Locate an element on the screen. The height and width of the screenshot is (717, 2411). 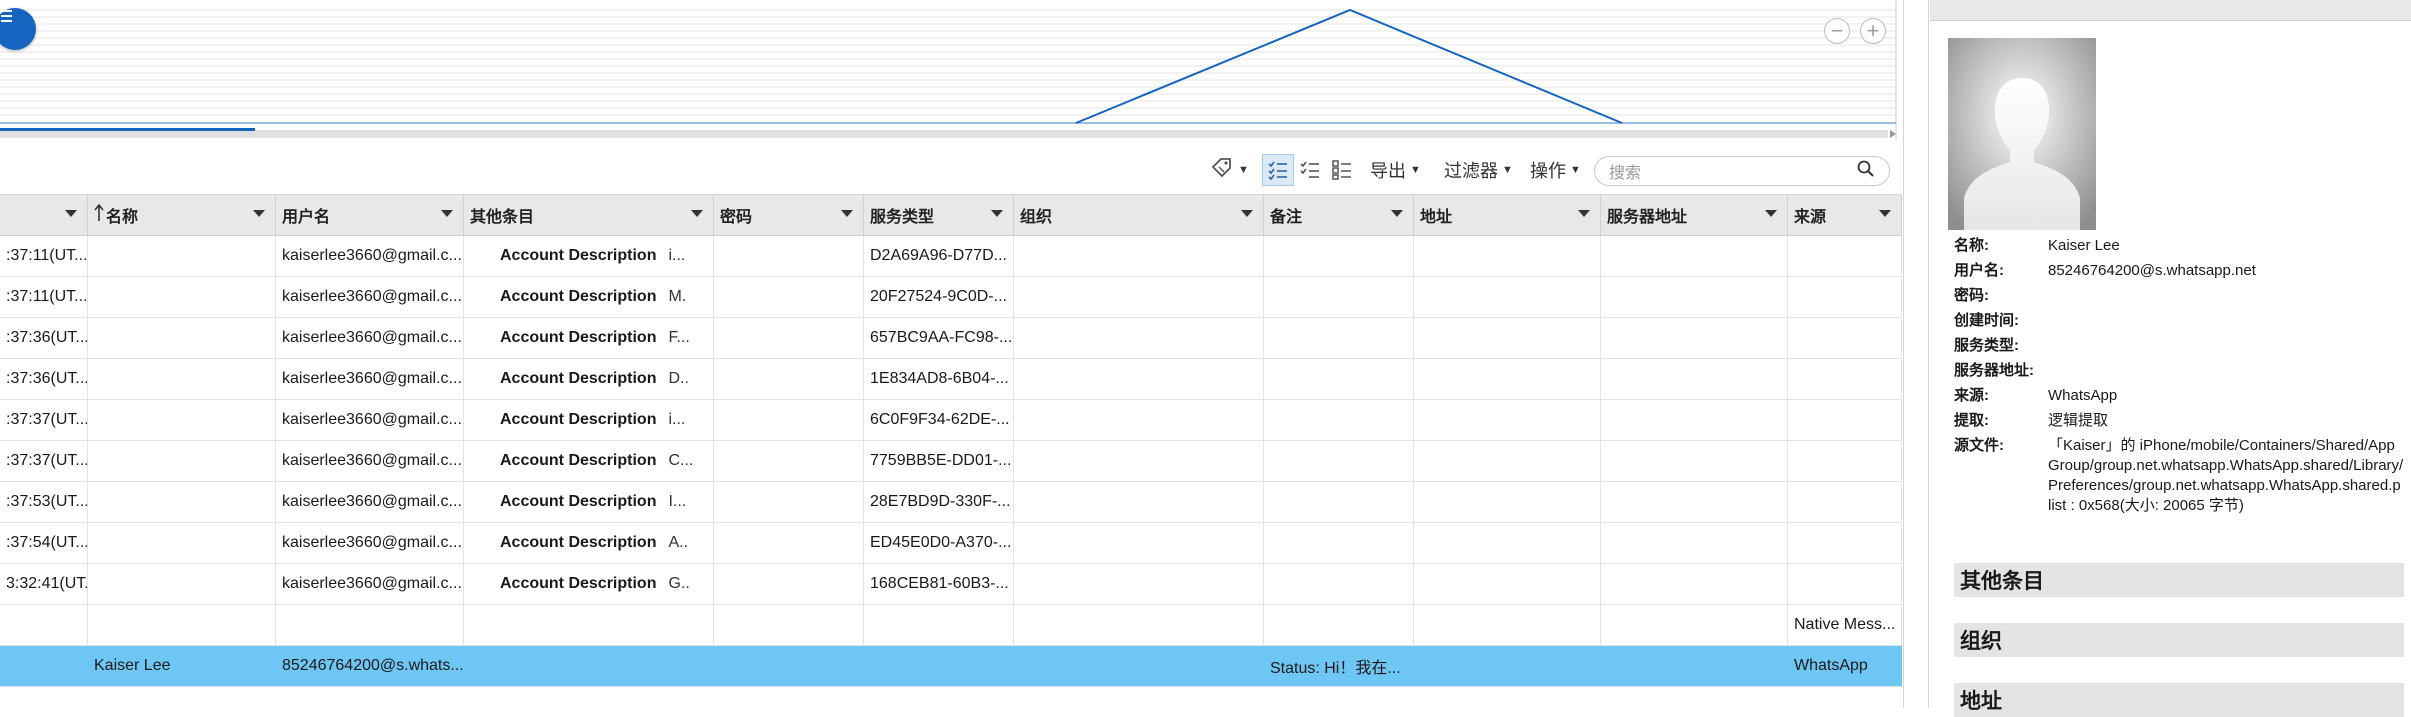
column-header-notes: 备注 is located at coordinates (1339, 215).